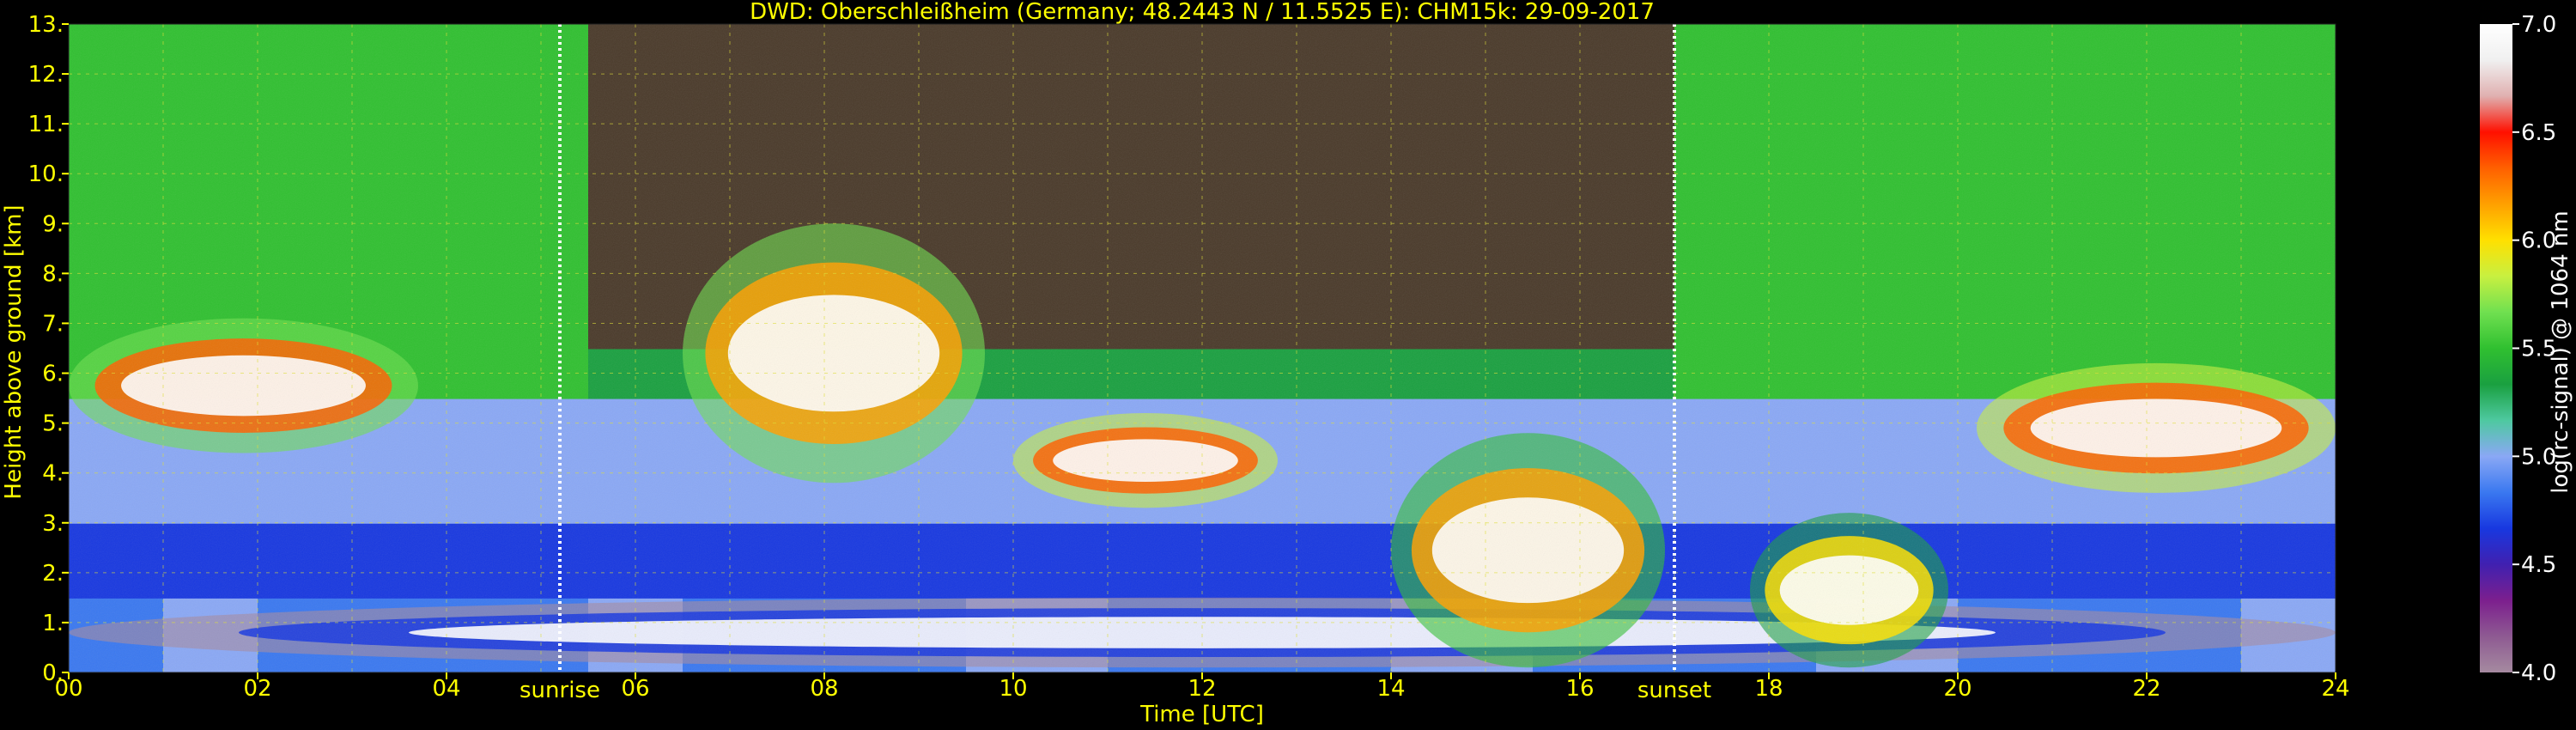  Describe the element at coordinates (2335, 689) in the screenshot. I see `x-tick-label: 24` at that location.